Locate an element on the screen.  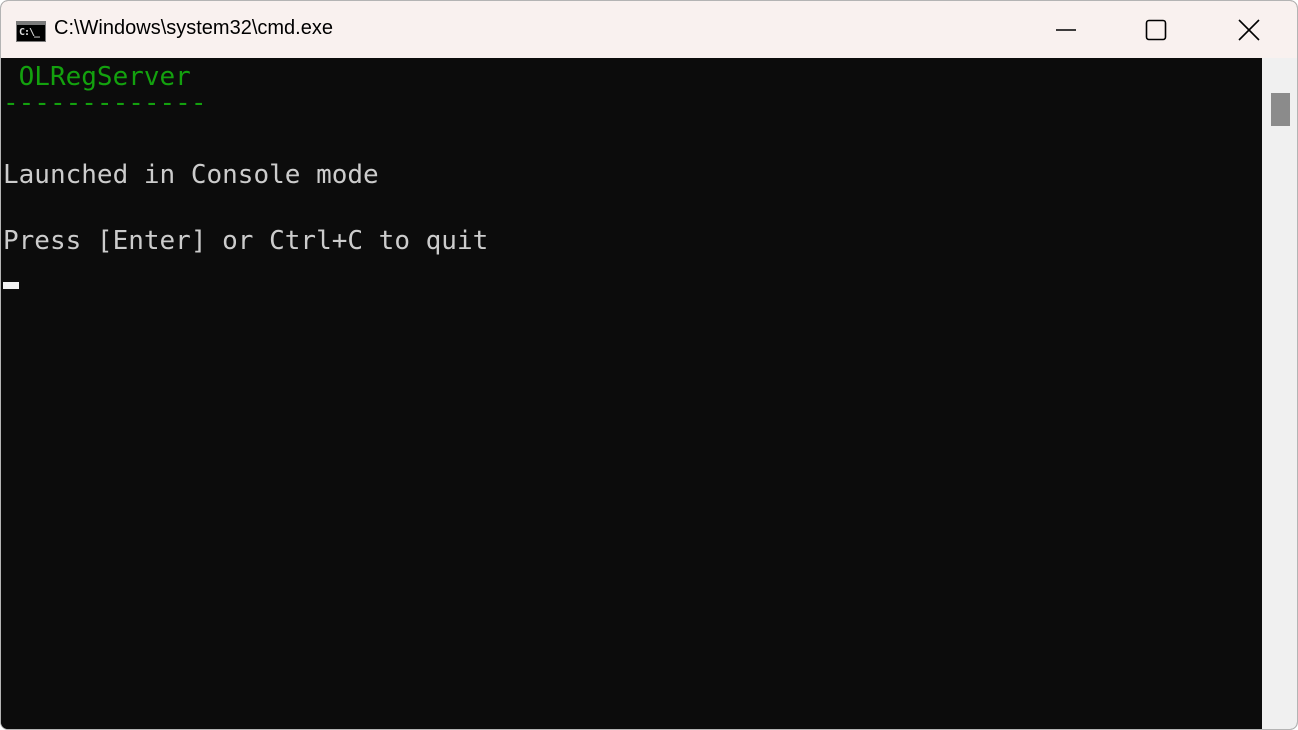
title-bar: C:\_ C:\Windows\system32\cmd.exe is located at coordinates (649, 29).